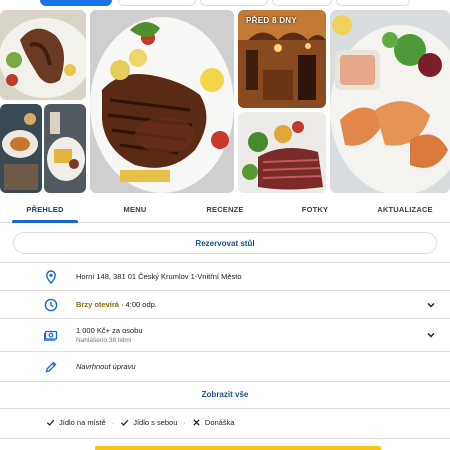 The width and height of the screenshot is (450, 450). I want to click on service-label: Jídlo s sebou, so click(155, 422).